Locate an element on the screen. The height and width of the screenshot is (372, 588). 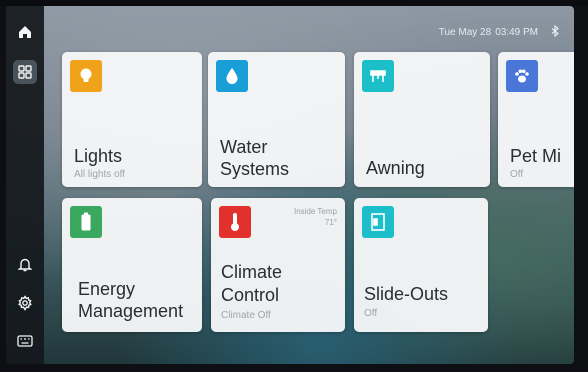
tile-pet-minder: Pet Mi Off is located at coordinates (536, 119).